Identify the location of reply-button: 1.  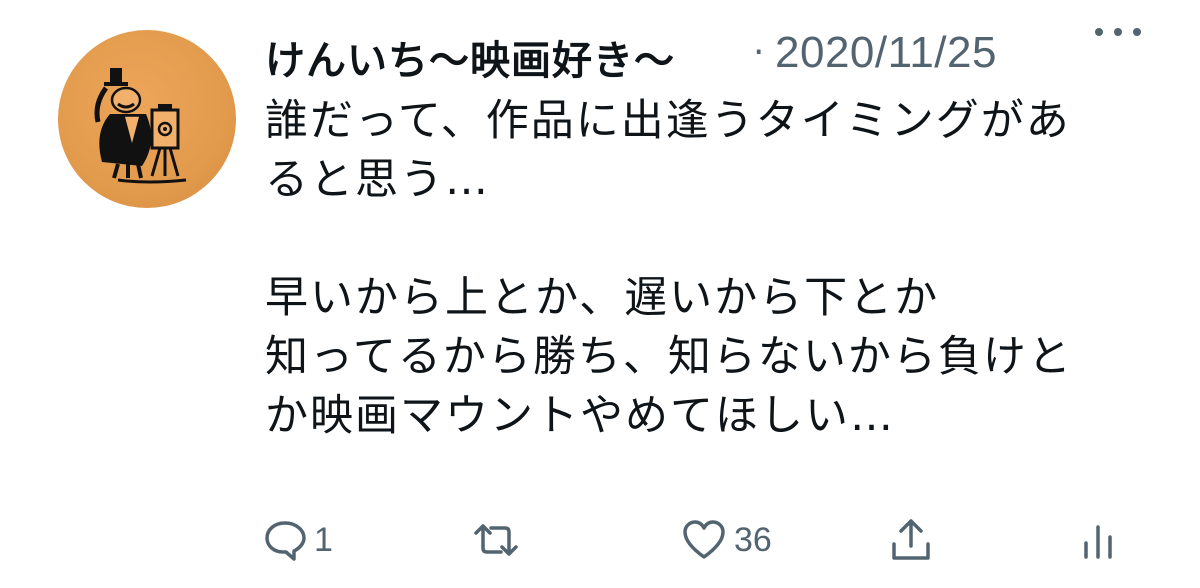
(297, 540).